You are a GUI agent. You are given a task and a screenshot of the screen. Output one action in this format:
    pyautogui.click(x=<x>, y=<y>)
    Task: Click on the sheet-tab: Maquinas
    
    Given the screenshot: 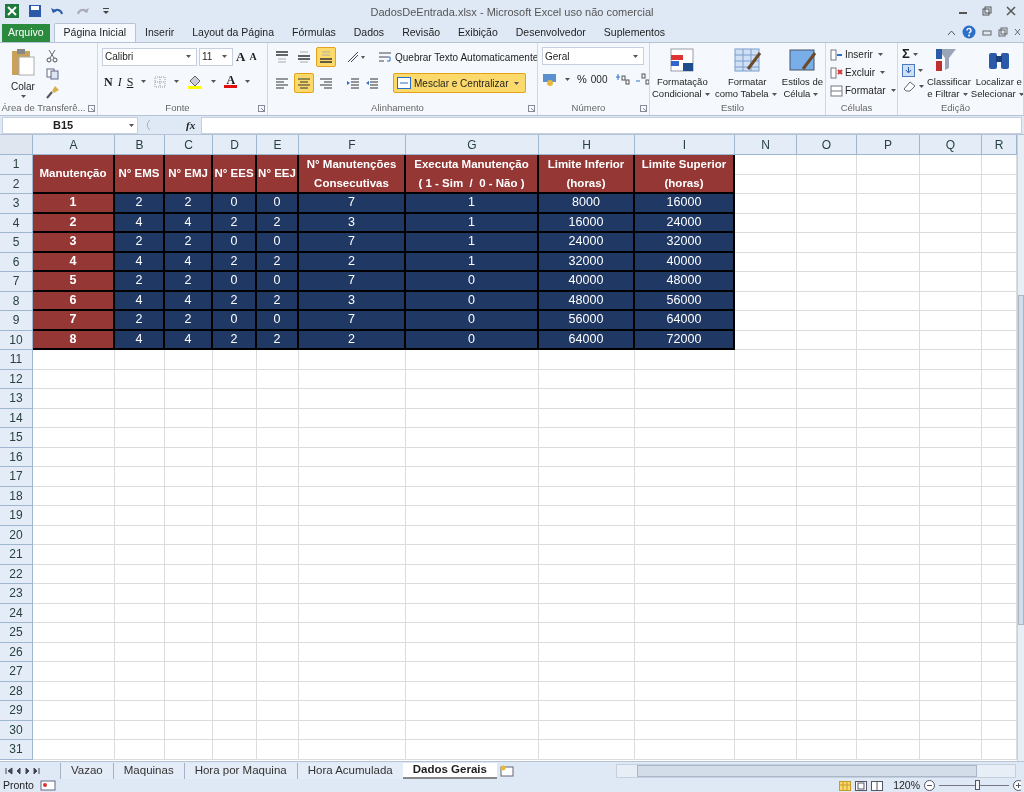 What is the action you would take?
    pyautogui.click(x=148, y=770)
    